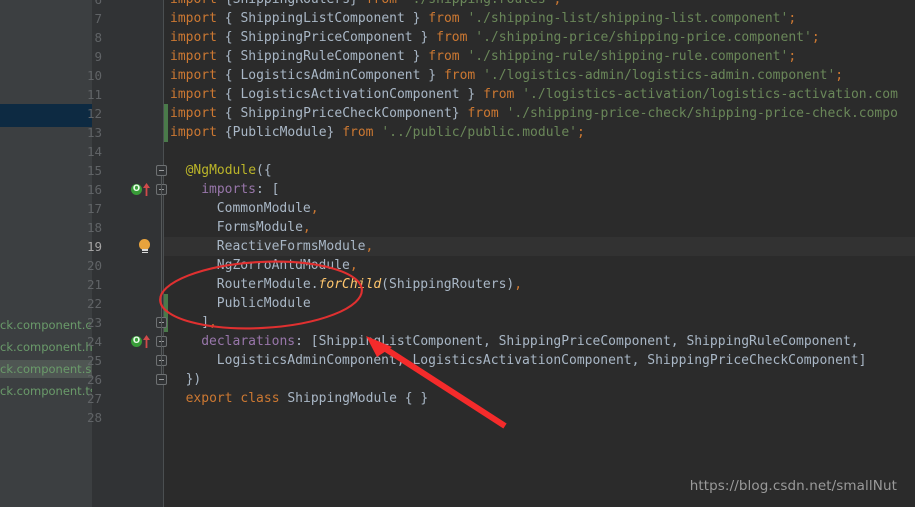 The width and height of the screenshot is (915, 507). What do you see at coordinates (94, 284) in the screenshot?
I see `line-number: 21` at bounding box center [94, 284].